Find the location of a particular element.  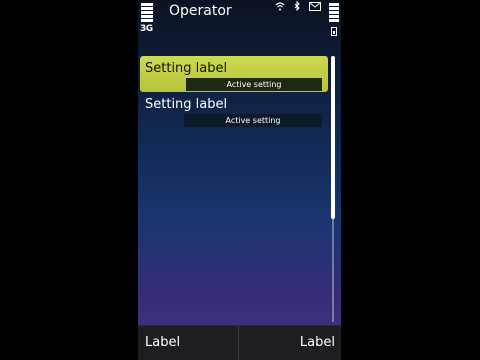

status-icons is located at coordinates (301, 7).